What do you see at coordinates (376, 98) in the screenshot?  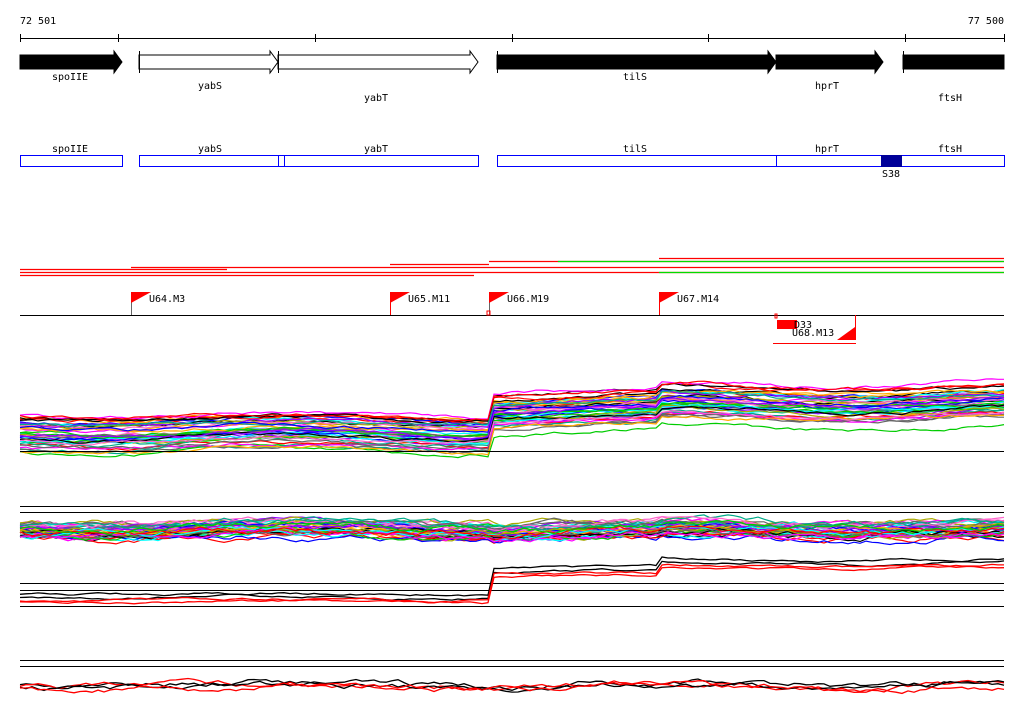 I see `gene-label: yabT` at bounding box center [376, 98].